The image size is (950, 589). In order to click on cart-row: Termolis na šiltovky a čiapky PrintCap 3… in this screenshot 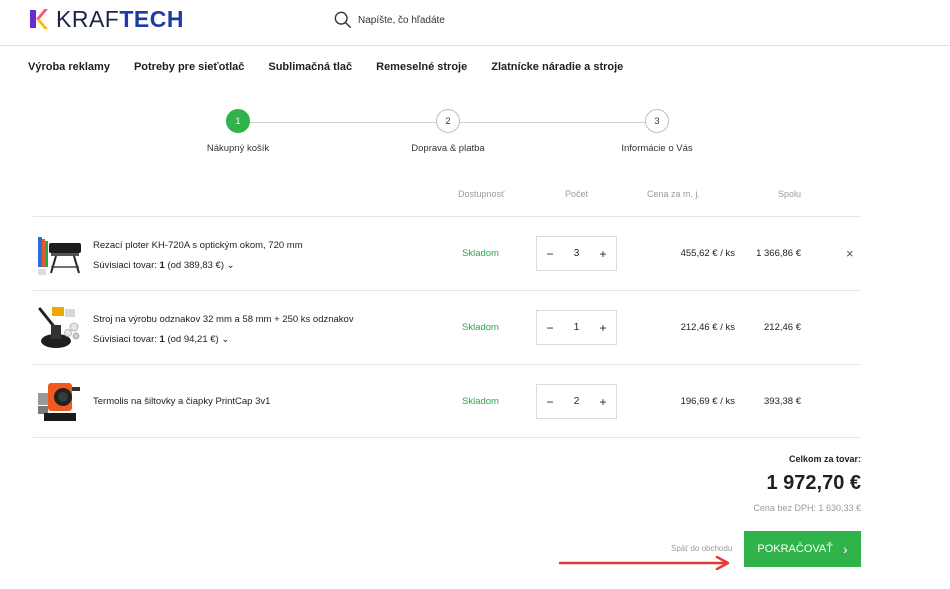, I will do `click(447, 401)`.